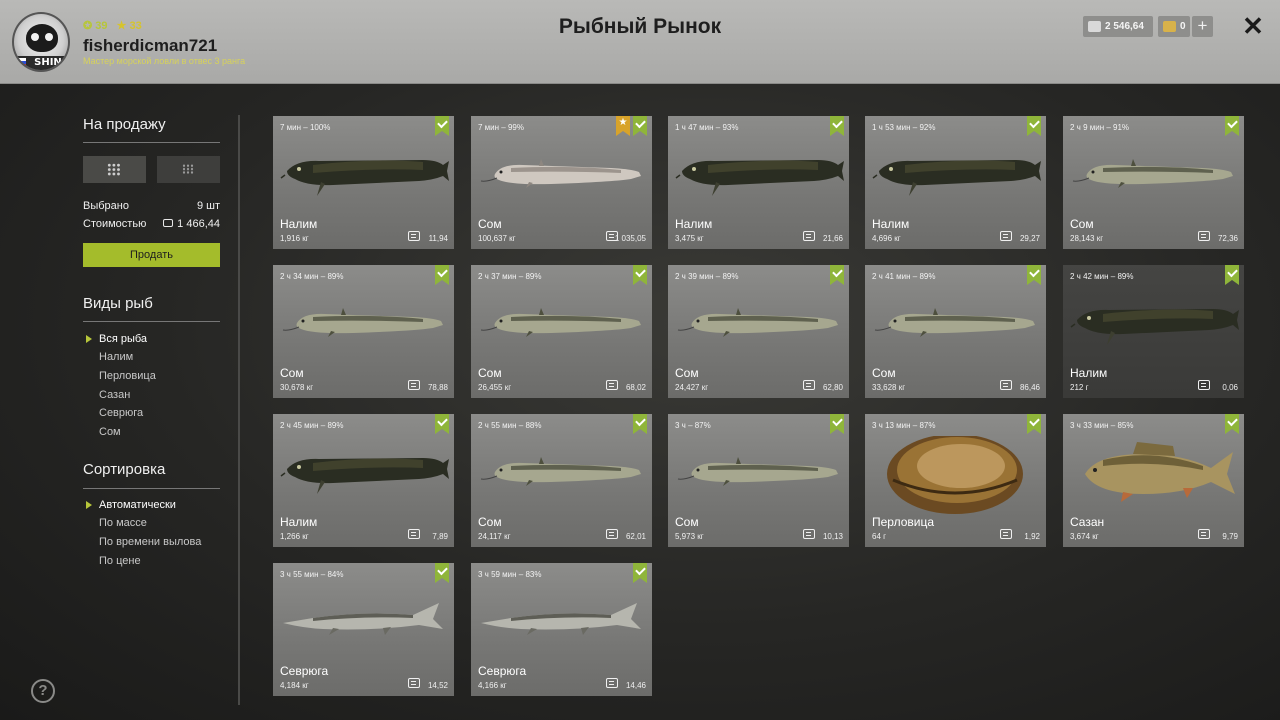 This screenshot has width=1280, height=720. What do you see at coordinates (904, 425) in the screenshot?
I see `catch-time: 3 ч 13 мин – 87%` at bounding box center [904, 425].